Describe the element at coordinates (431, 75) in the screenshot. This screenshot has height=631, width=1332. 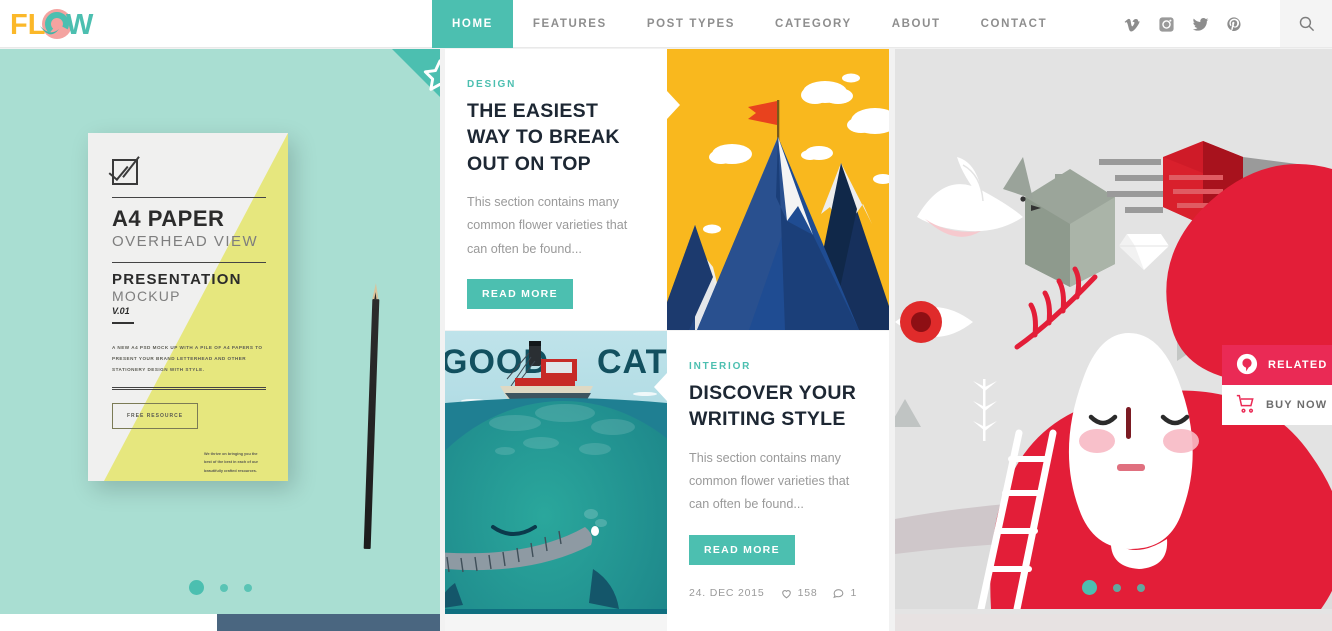
I see `star-icon` at that location.